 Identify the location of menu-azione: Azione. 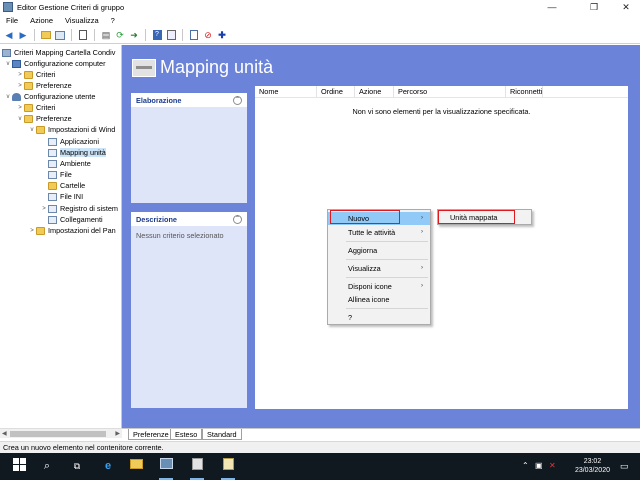
(41, 20).